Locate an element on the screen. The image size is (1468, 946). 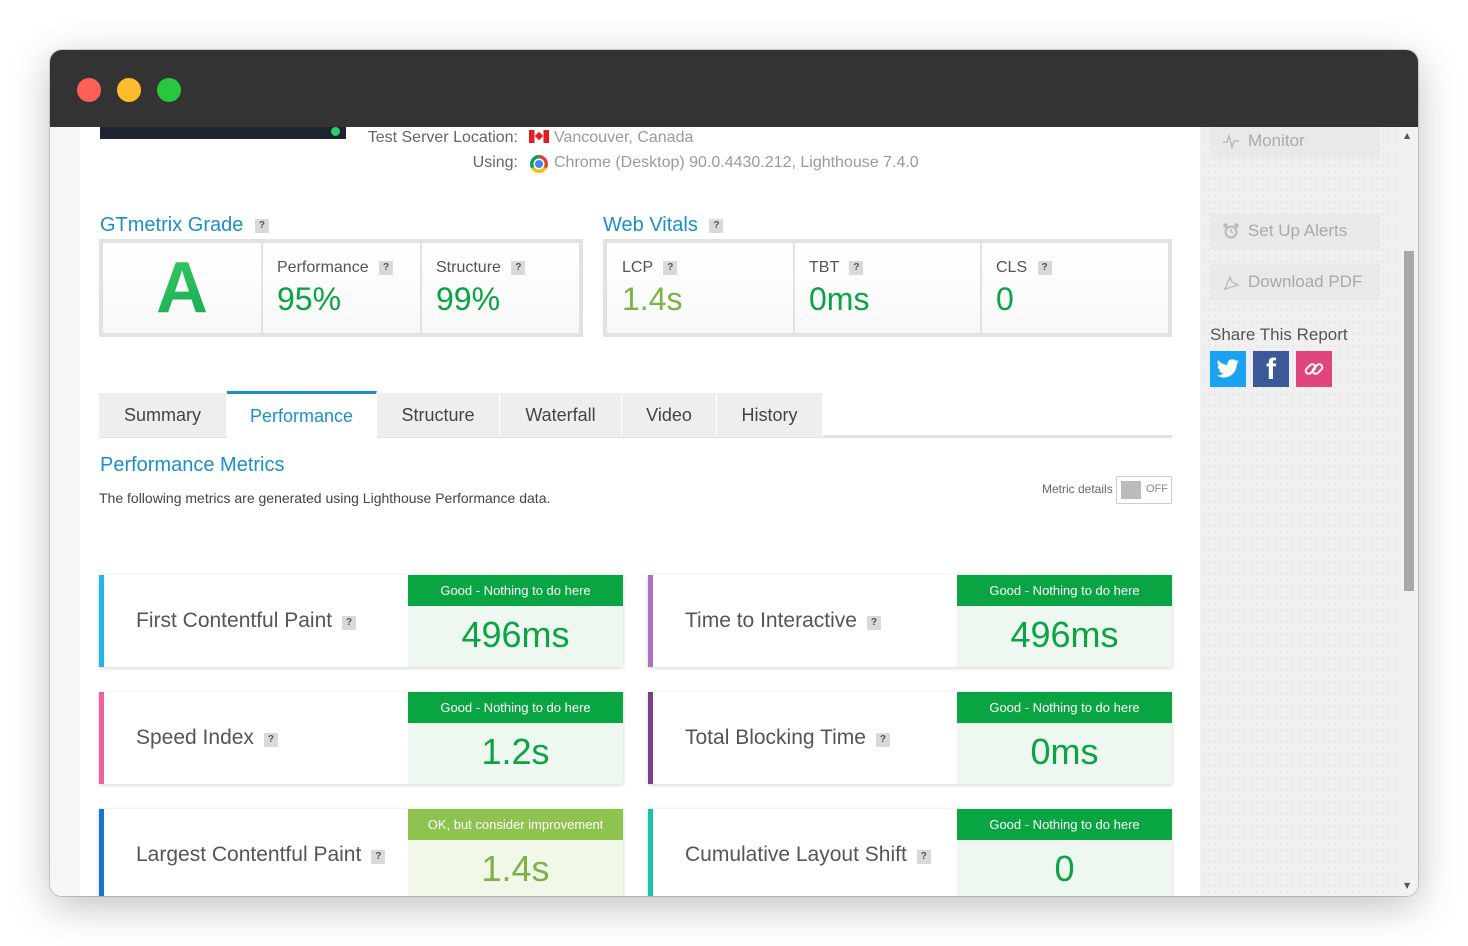
metric-name-text: First Contentful Paint is located at coordinates (234, 620).